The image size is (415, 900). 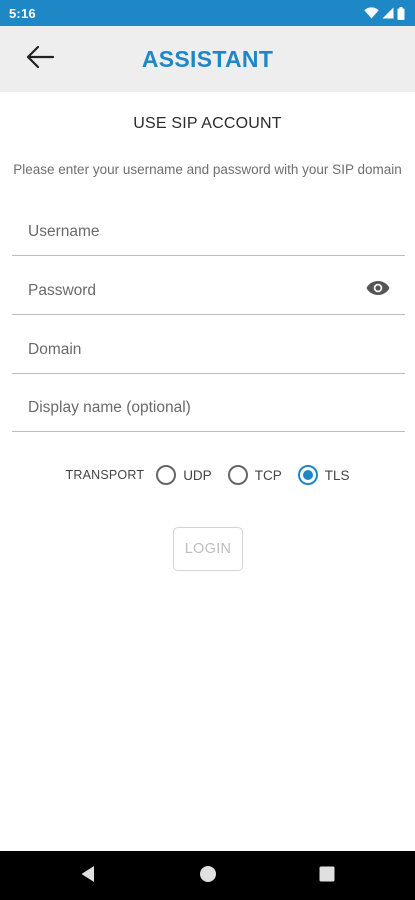 I want to click on nav-home-button, so click(x=208, y=876).